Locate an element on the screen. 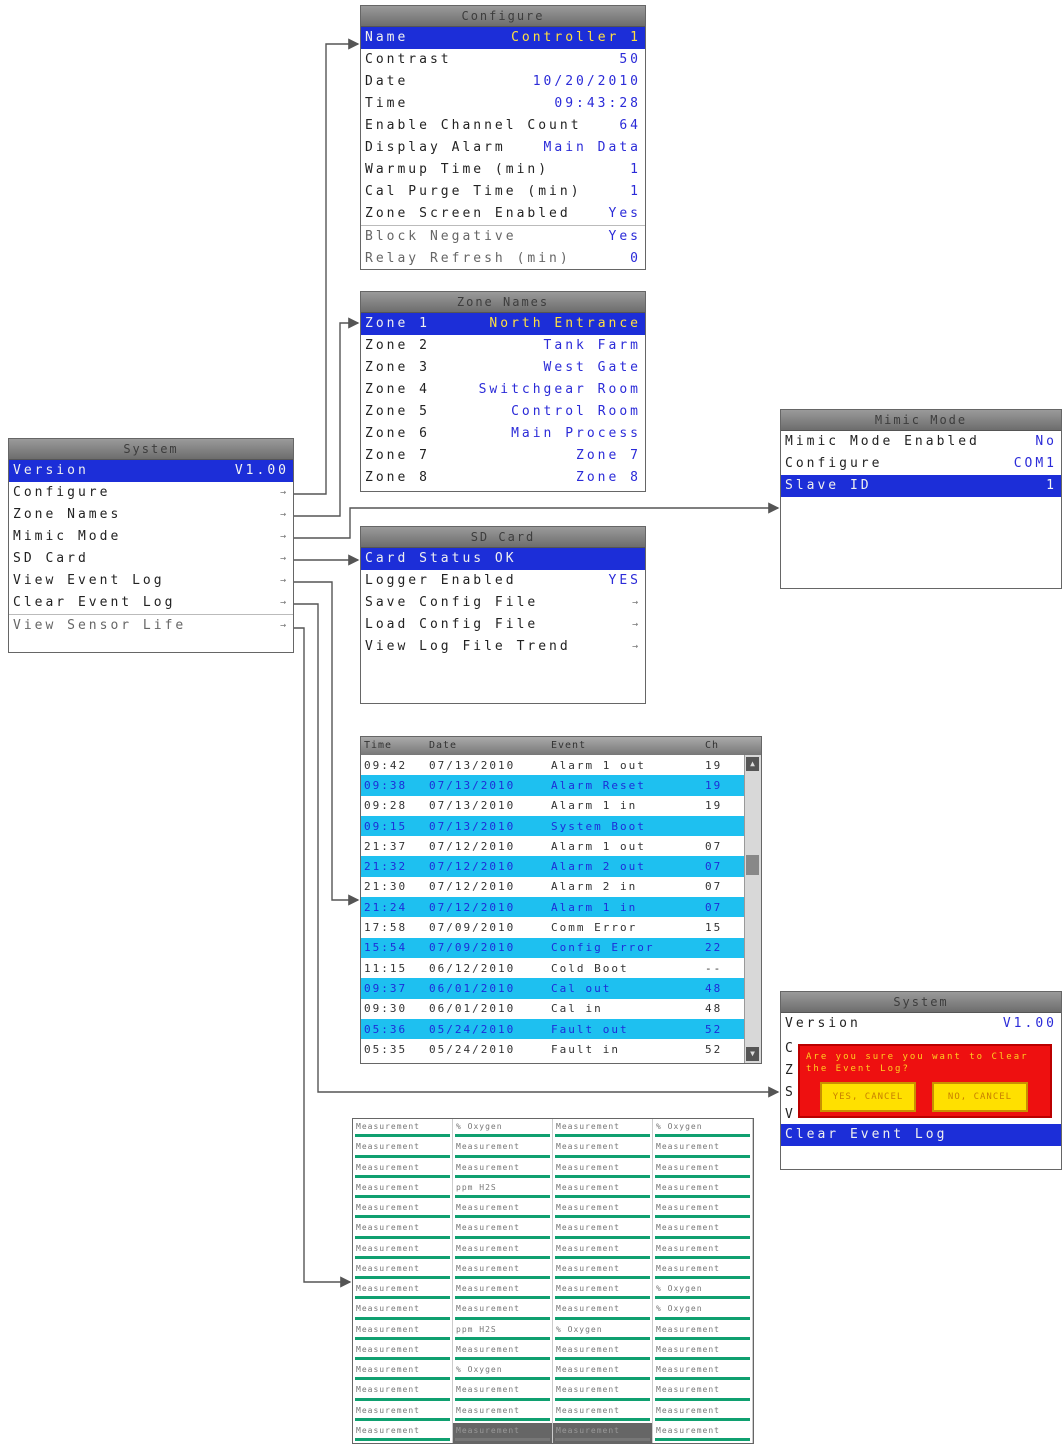  scroll-down-icon: ▼ is located at coordinates (752, 1054).